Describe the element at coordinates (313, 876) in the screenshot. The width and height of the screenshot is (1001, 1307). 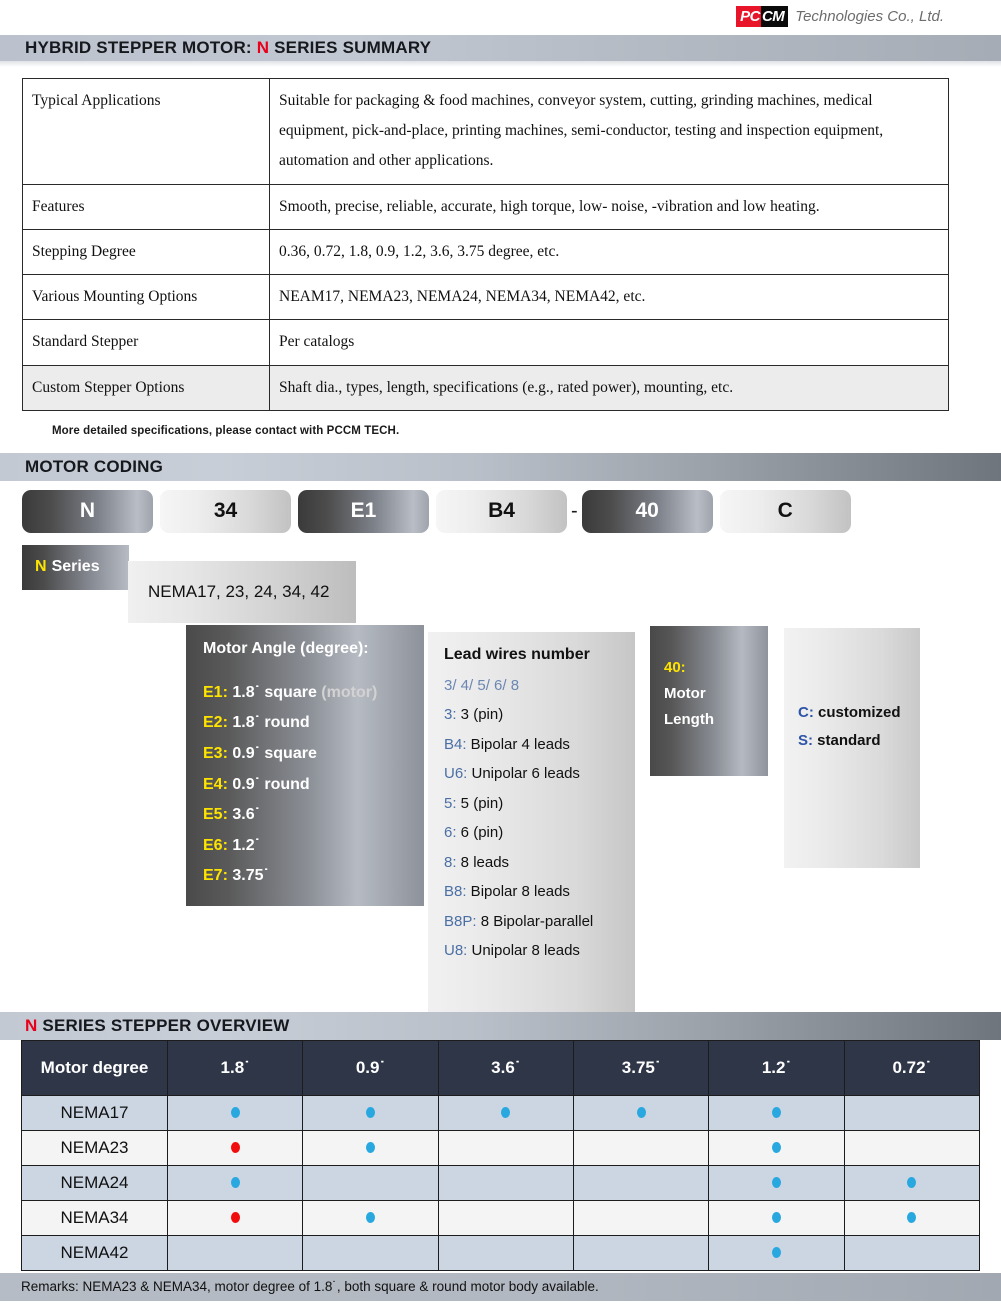
I see `list-item: E7: 3.75˙` at that location.